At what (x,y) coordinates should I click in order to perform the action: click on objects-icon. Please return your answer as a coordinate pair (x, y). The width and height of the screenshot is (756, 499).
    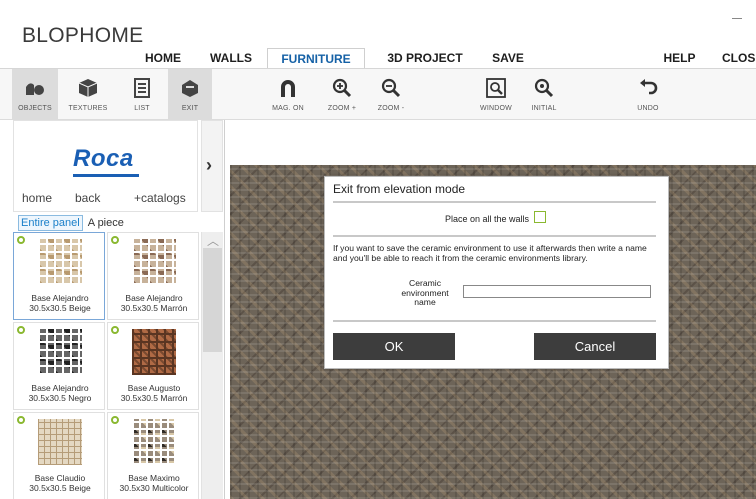
    Looking at the image, I should click on (35, 89).